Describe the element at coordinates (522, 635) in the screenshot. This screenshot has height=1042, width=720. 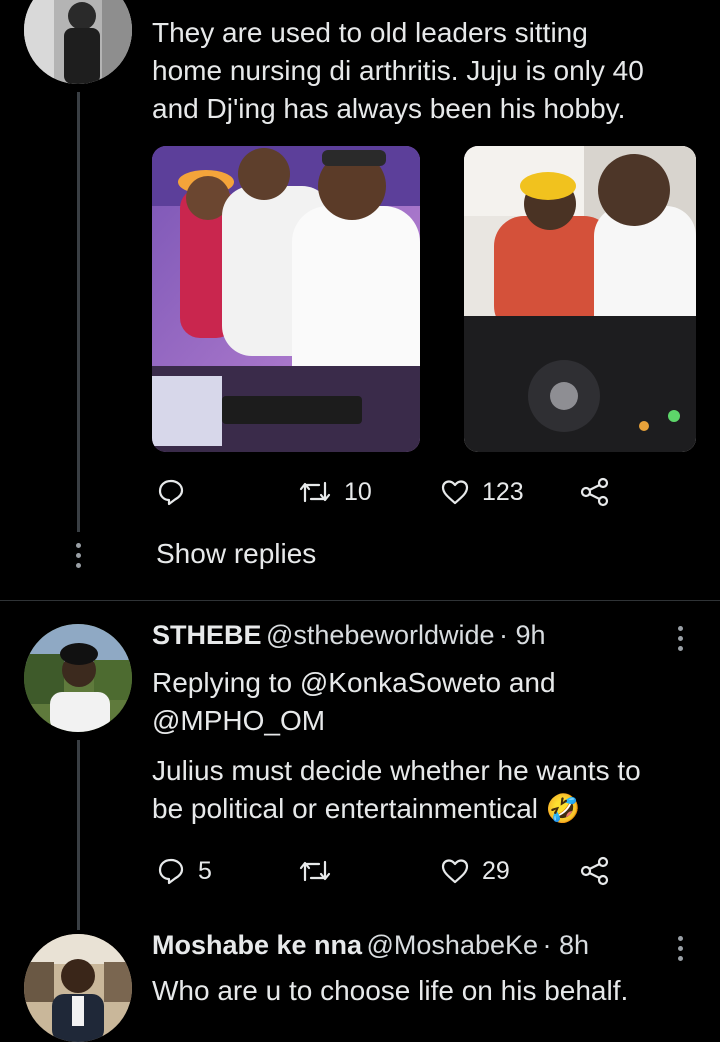
I see `tweet-time: · 9h` at that location.